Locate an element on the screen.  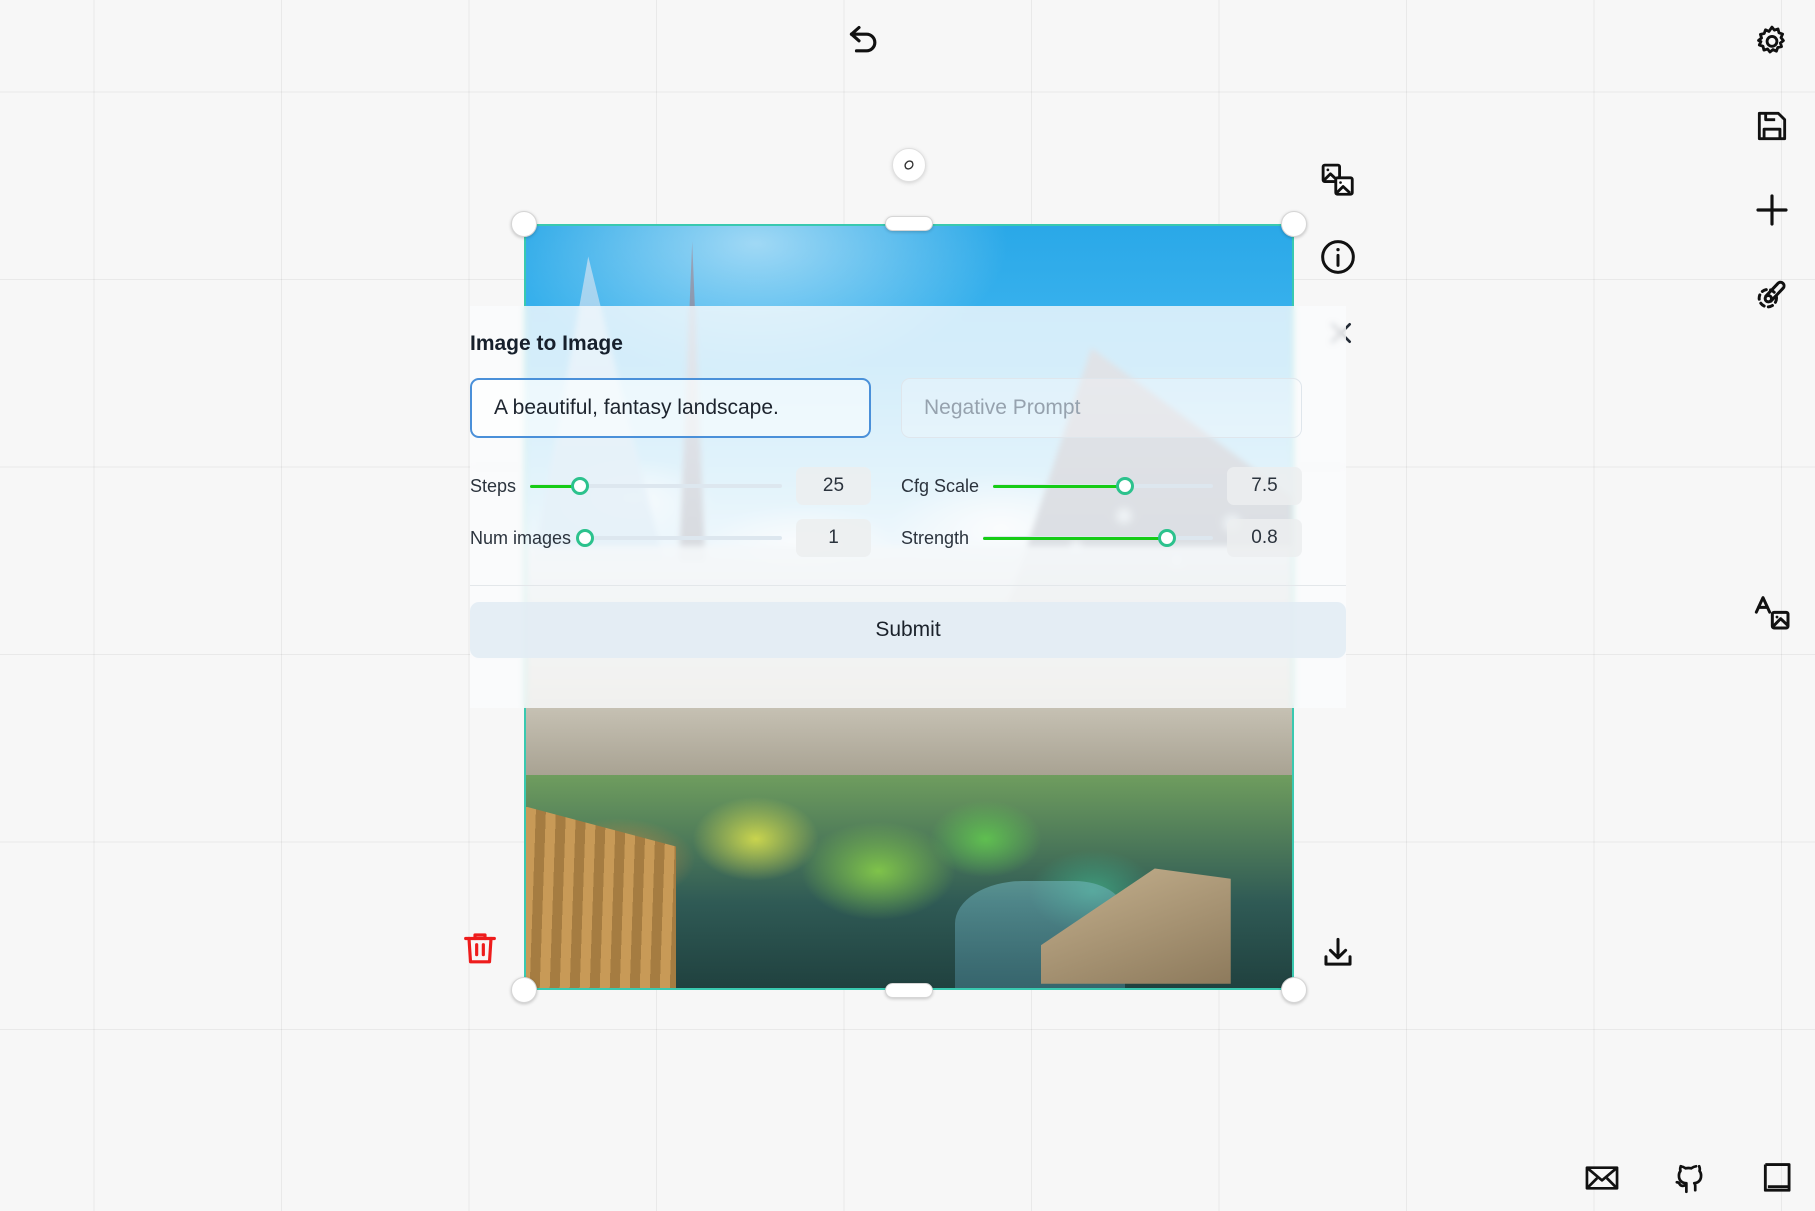
undo-icon is located at coordinates (863, 39).